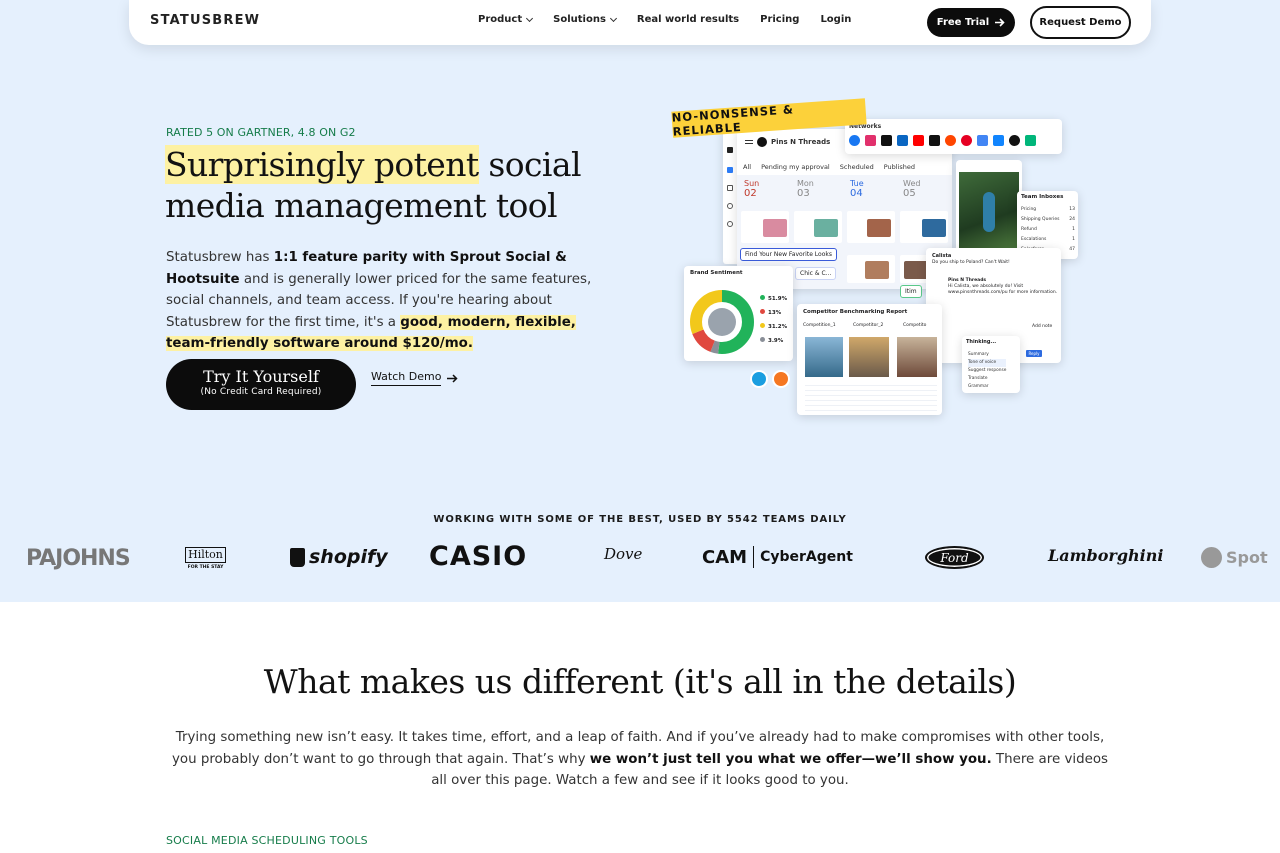 The height and width of the screenshot is (853, 1280). What do you see at coordinates (730, 224) in the screenshot?
I see `settings-icon` at bounding box center [730, 224].